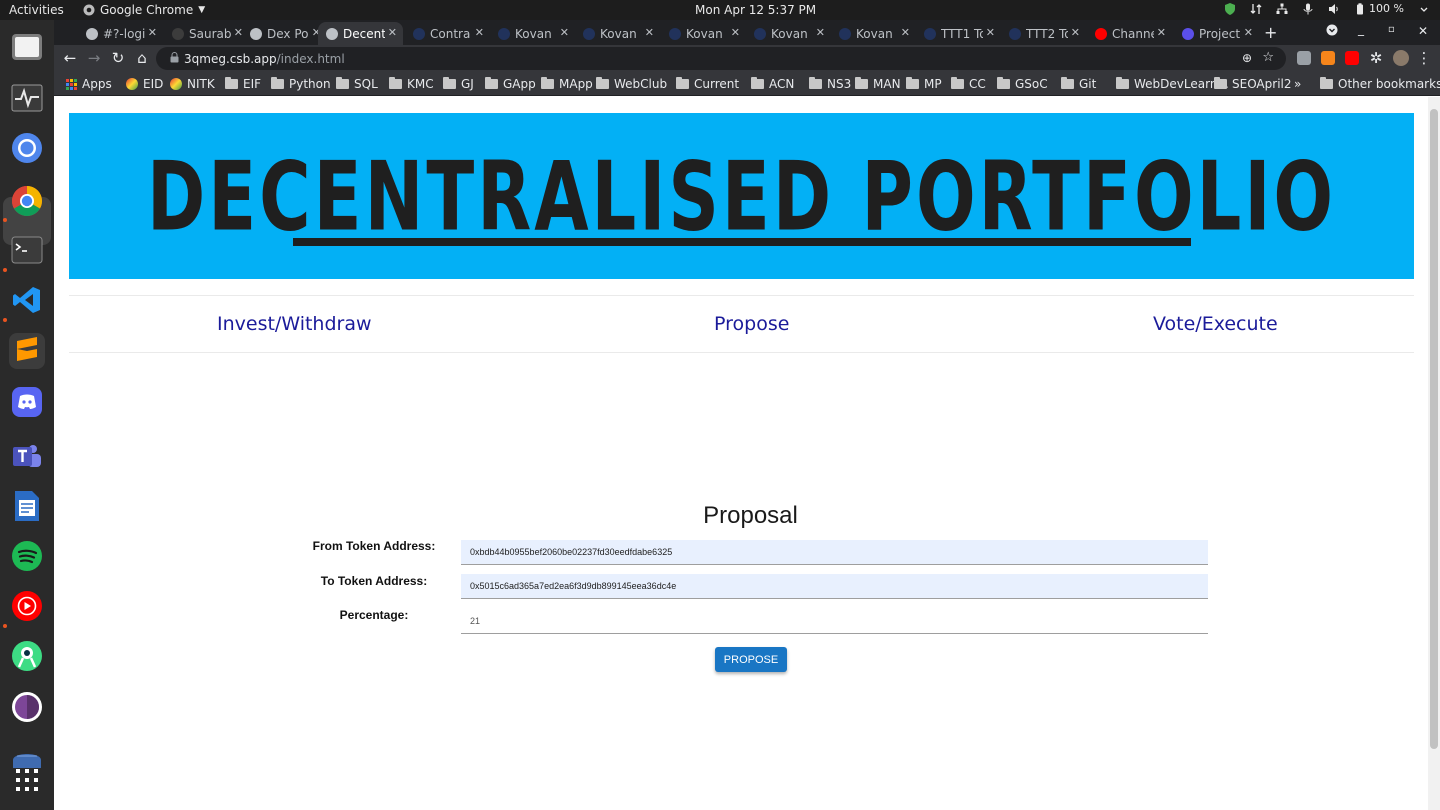  I want to click on bookmark-item: GJ, so click(458, 84).